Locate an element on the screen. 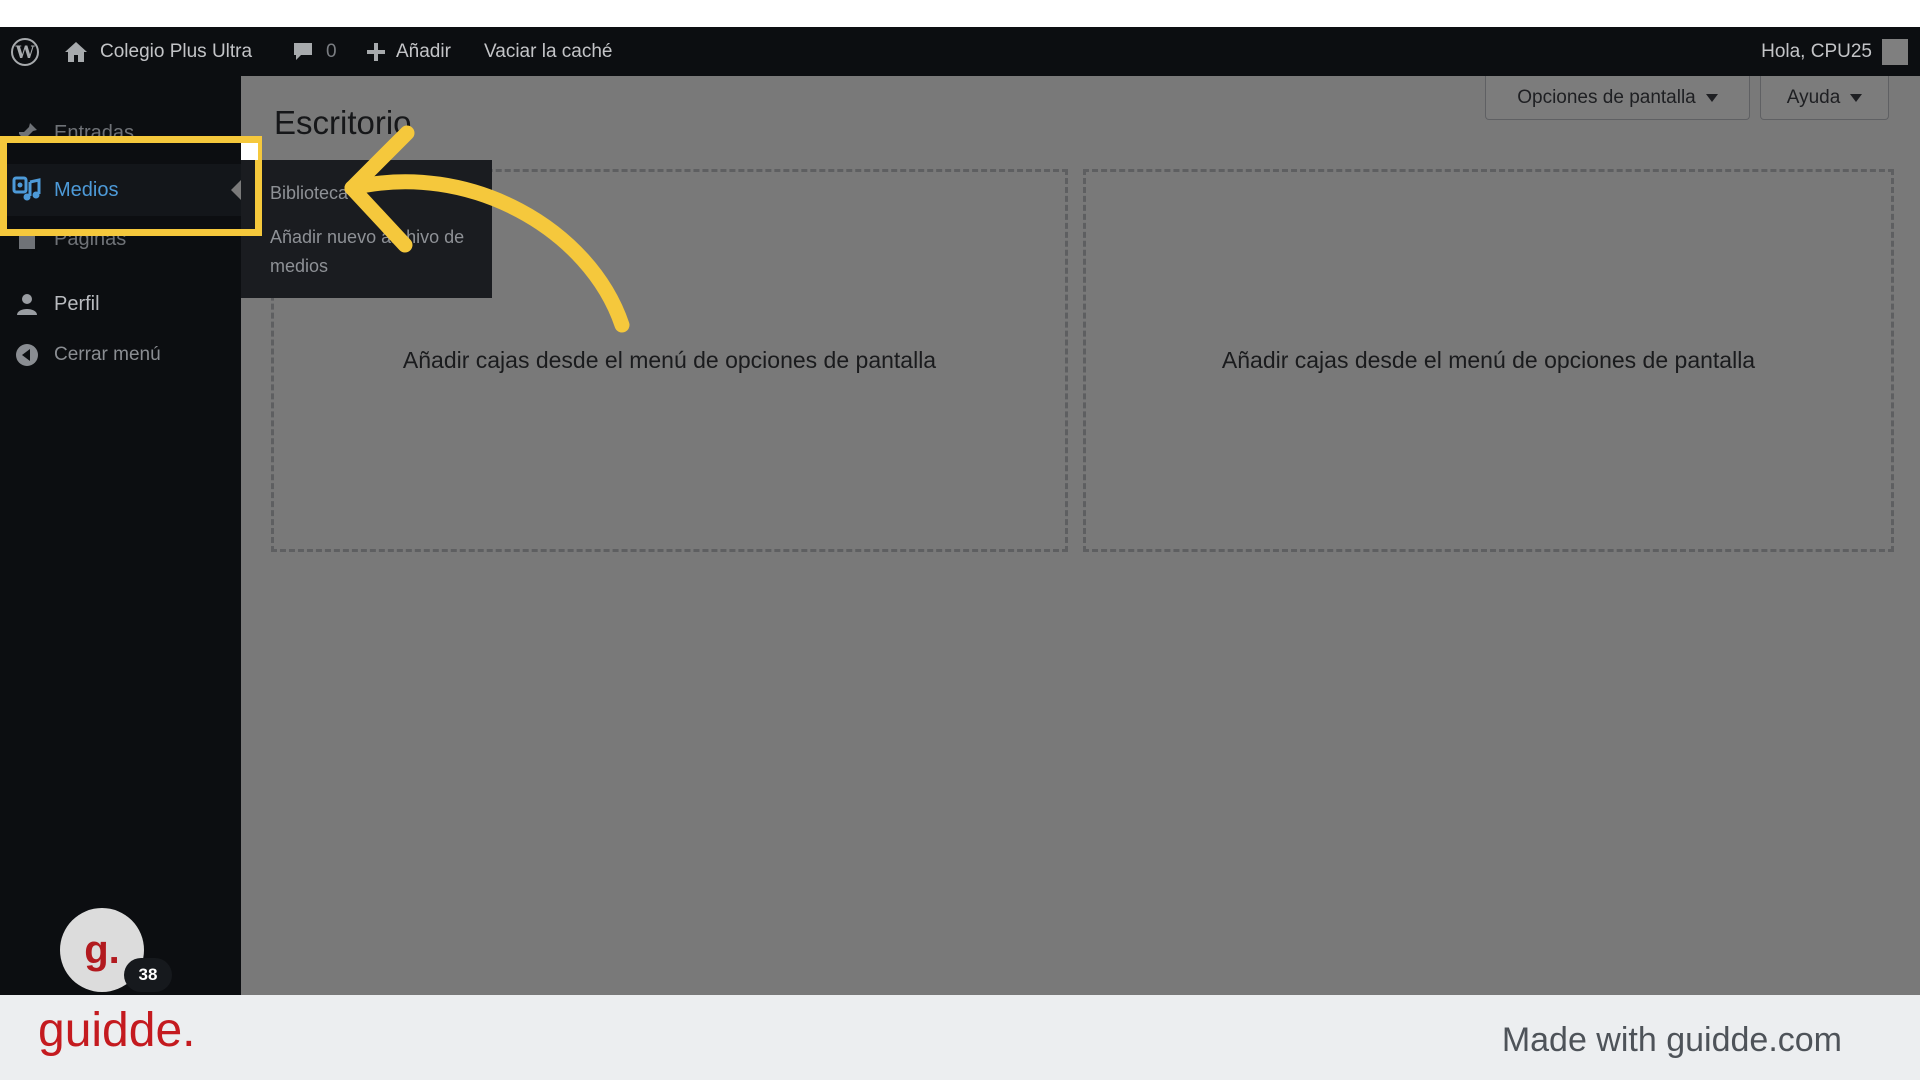 The image size is (1920, 1080). svg-text: W is located at coordinates (24, 53).